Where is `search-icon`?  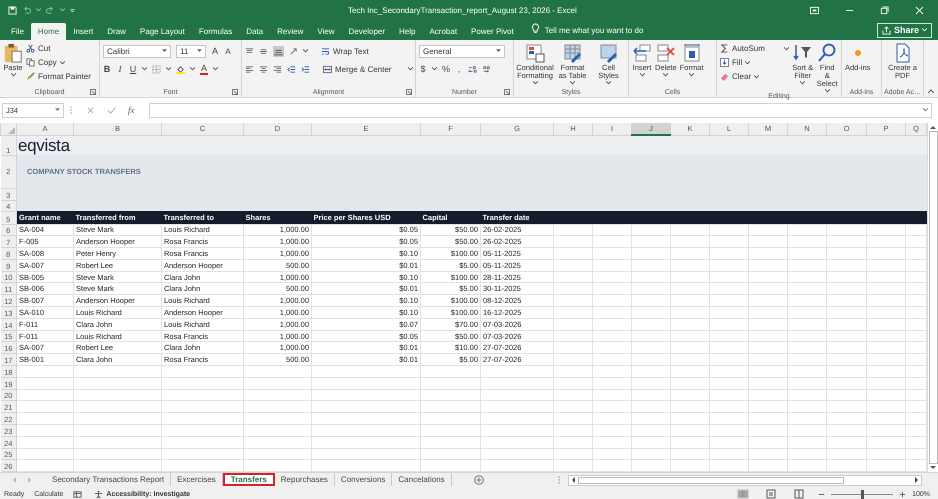
search-icon is located at coordinates (827, 53).